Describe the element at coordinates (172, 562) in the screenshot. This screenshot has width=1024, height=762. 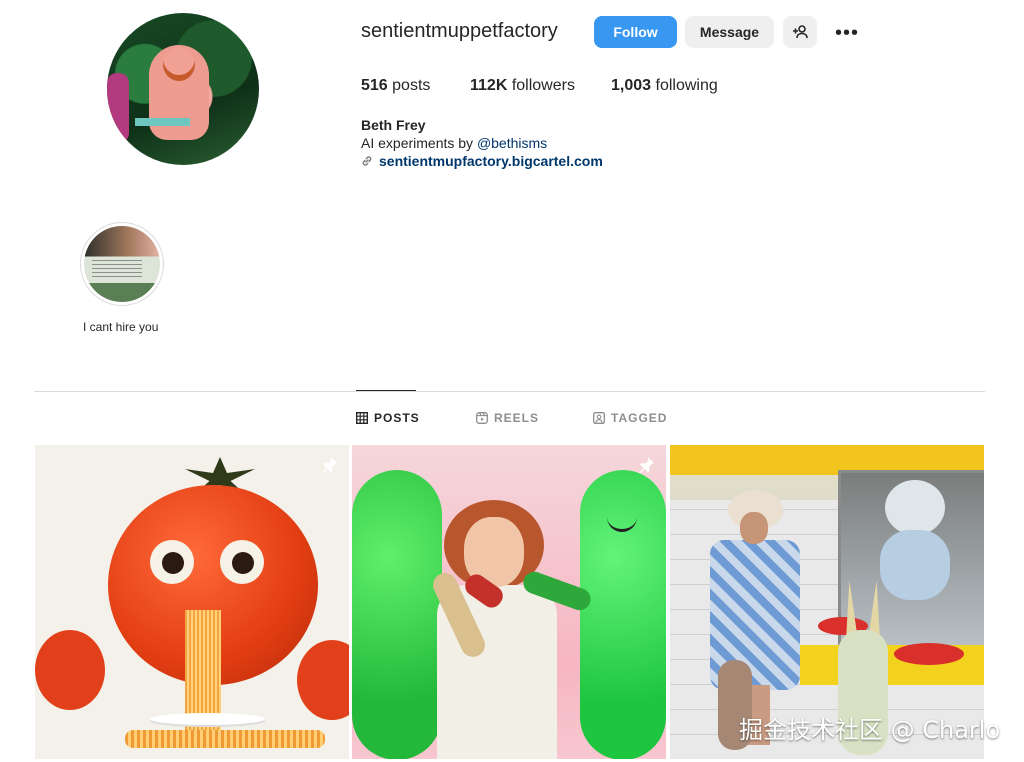
I see `tomato-eye-left` at that location.